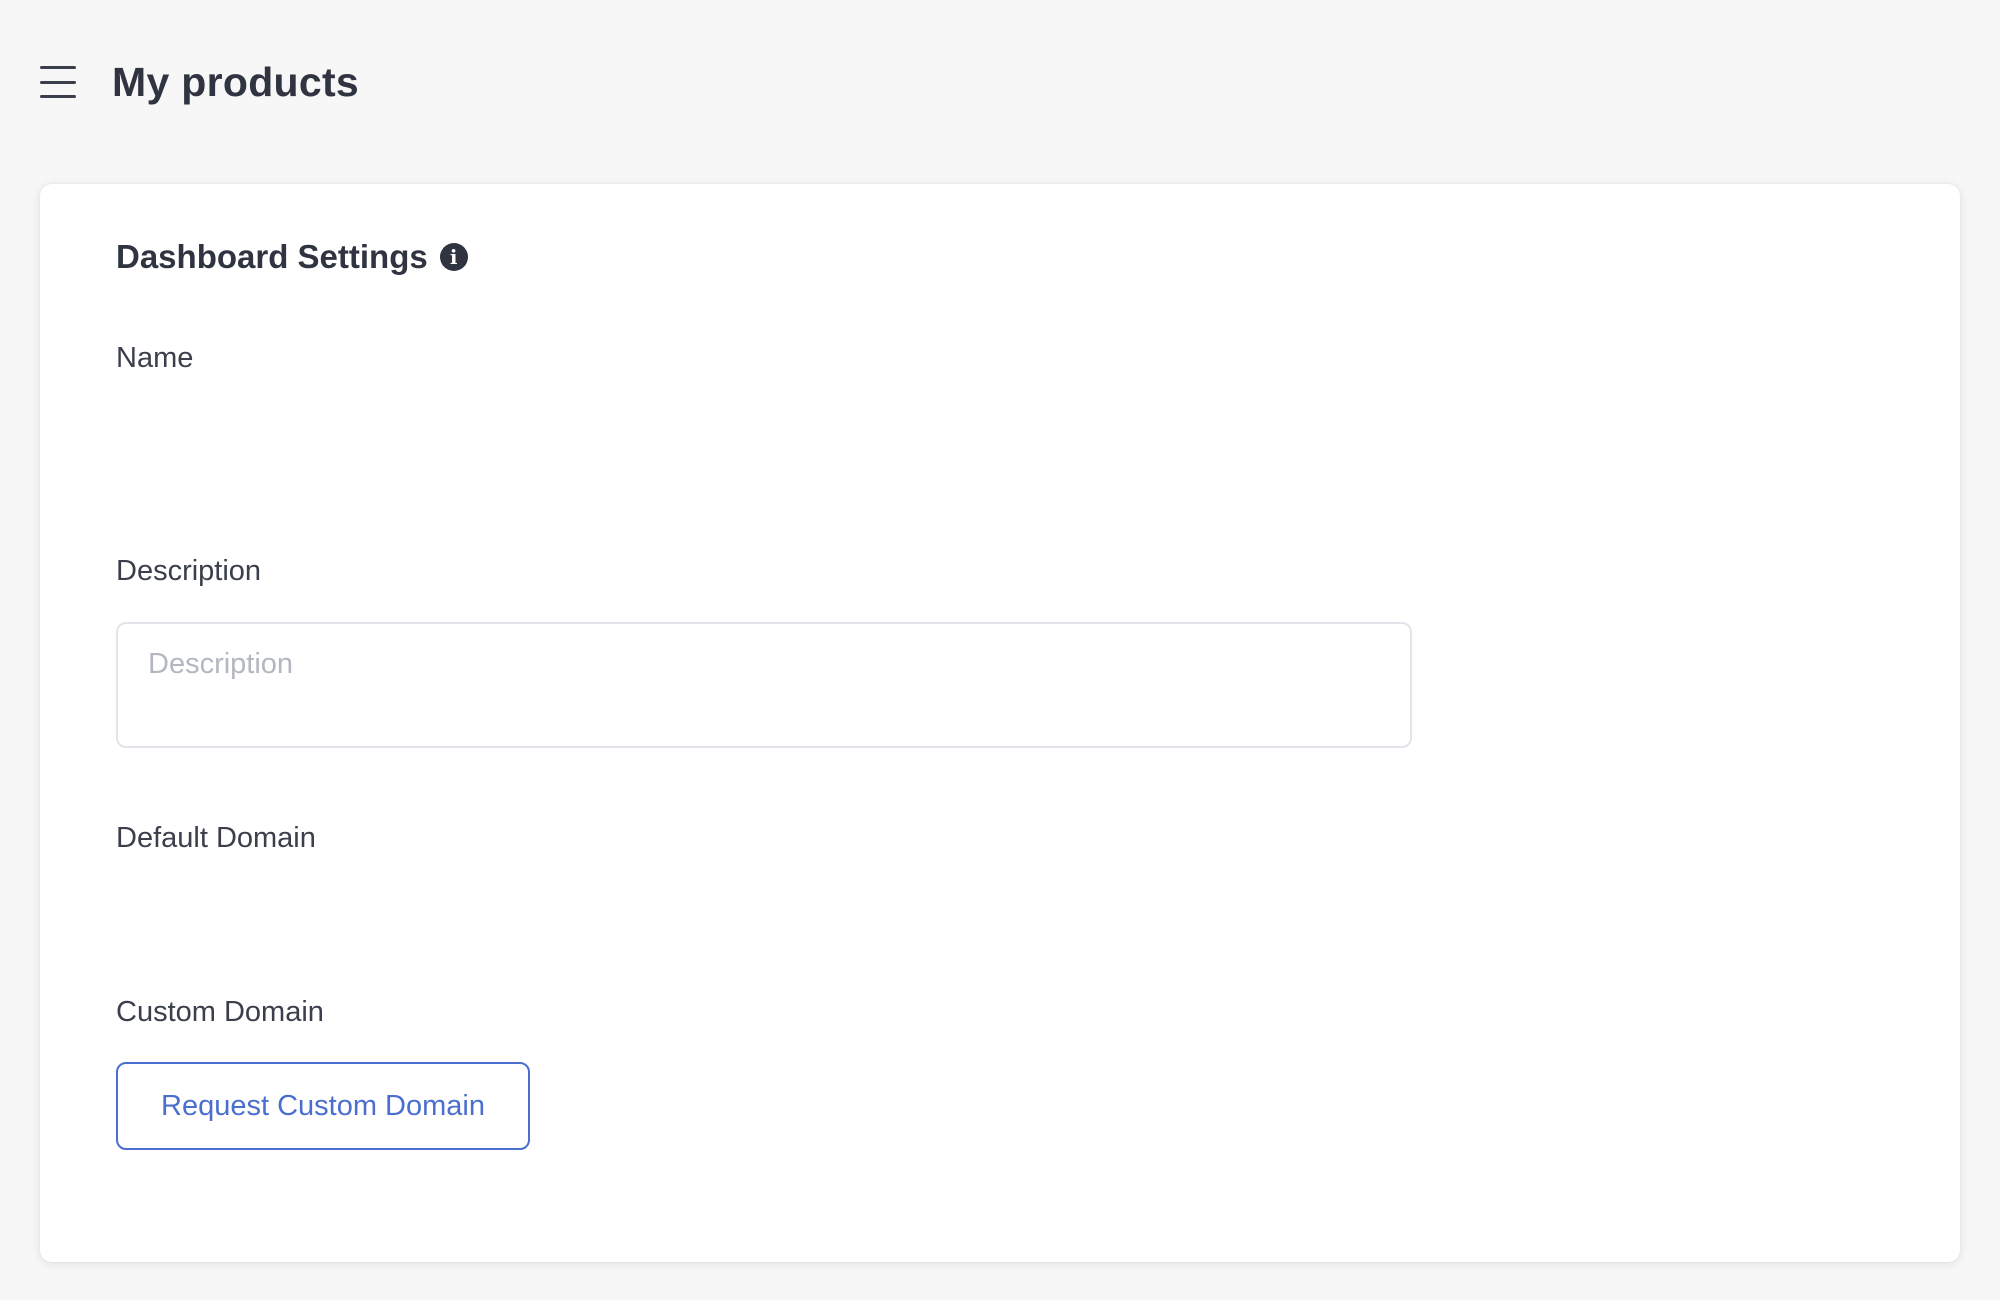 The image size is (2000, 1300). I want to click on card-title: Dashboard Settings, so click(272, 256).